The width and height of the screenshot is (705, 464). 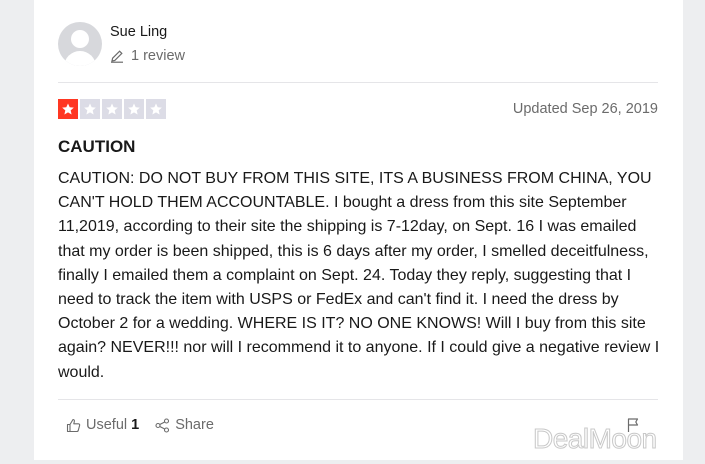 What do you see at coordinates (135, 425) in the screenshot?
I see `useful-count: 1` at bounding box center [135, 425].